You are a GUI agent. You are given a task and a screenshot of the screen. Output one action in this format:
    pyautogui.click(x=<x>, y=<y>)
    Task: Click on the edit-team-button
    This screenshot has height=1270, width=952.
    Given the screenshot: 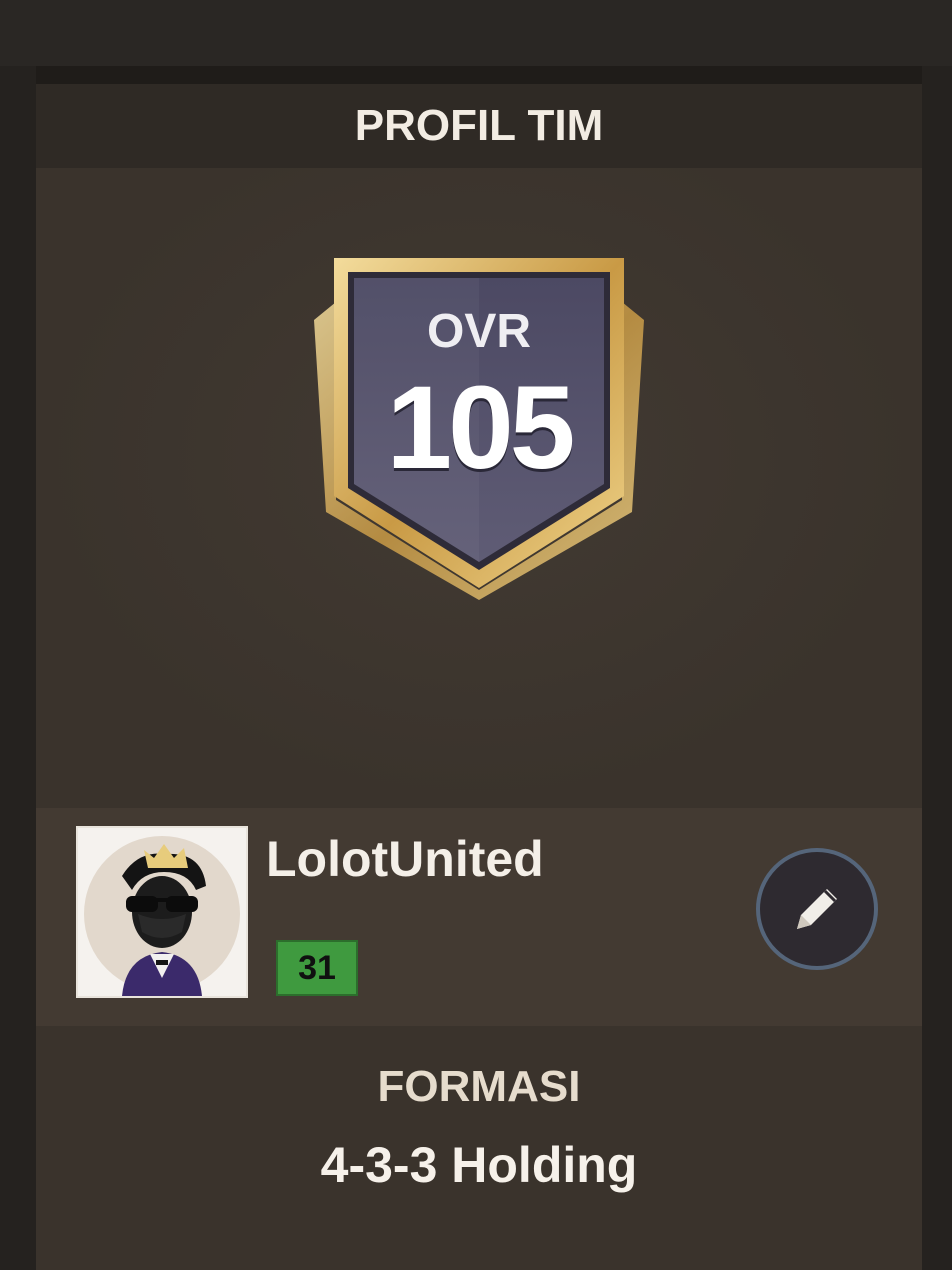 What is the action you would take?
    pyautogui.click(x=817, y=909)
    